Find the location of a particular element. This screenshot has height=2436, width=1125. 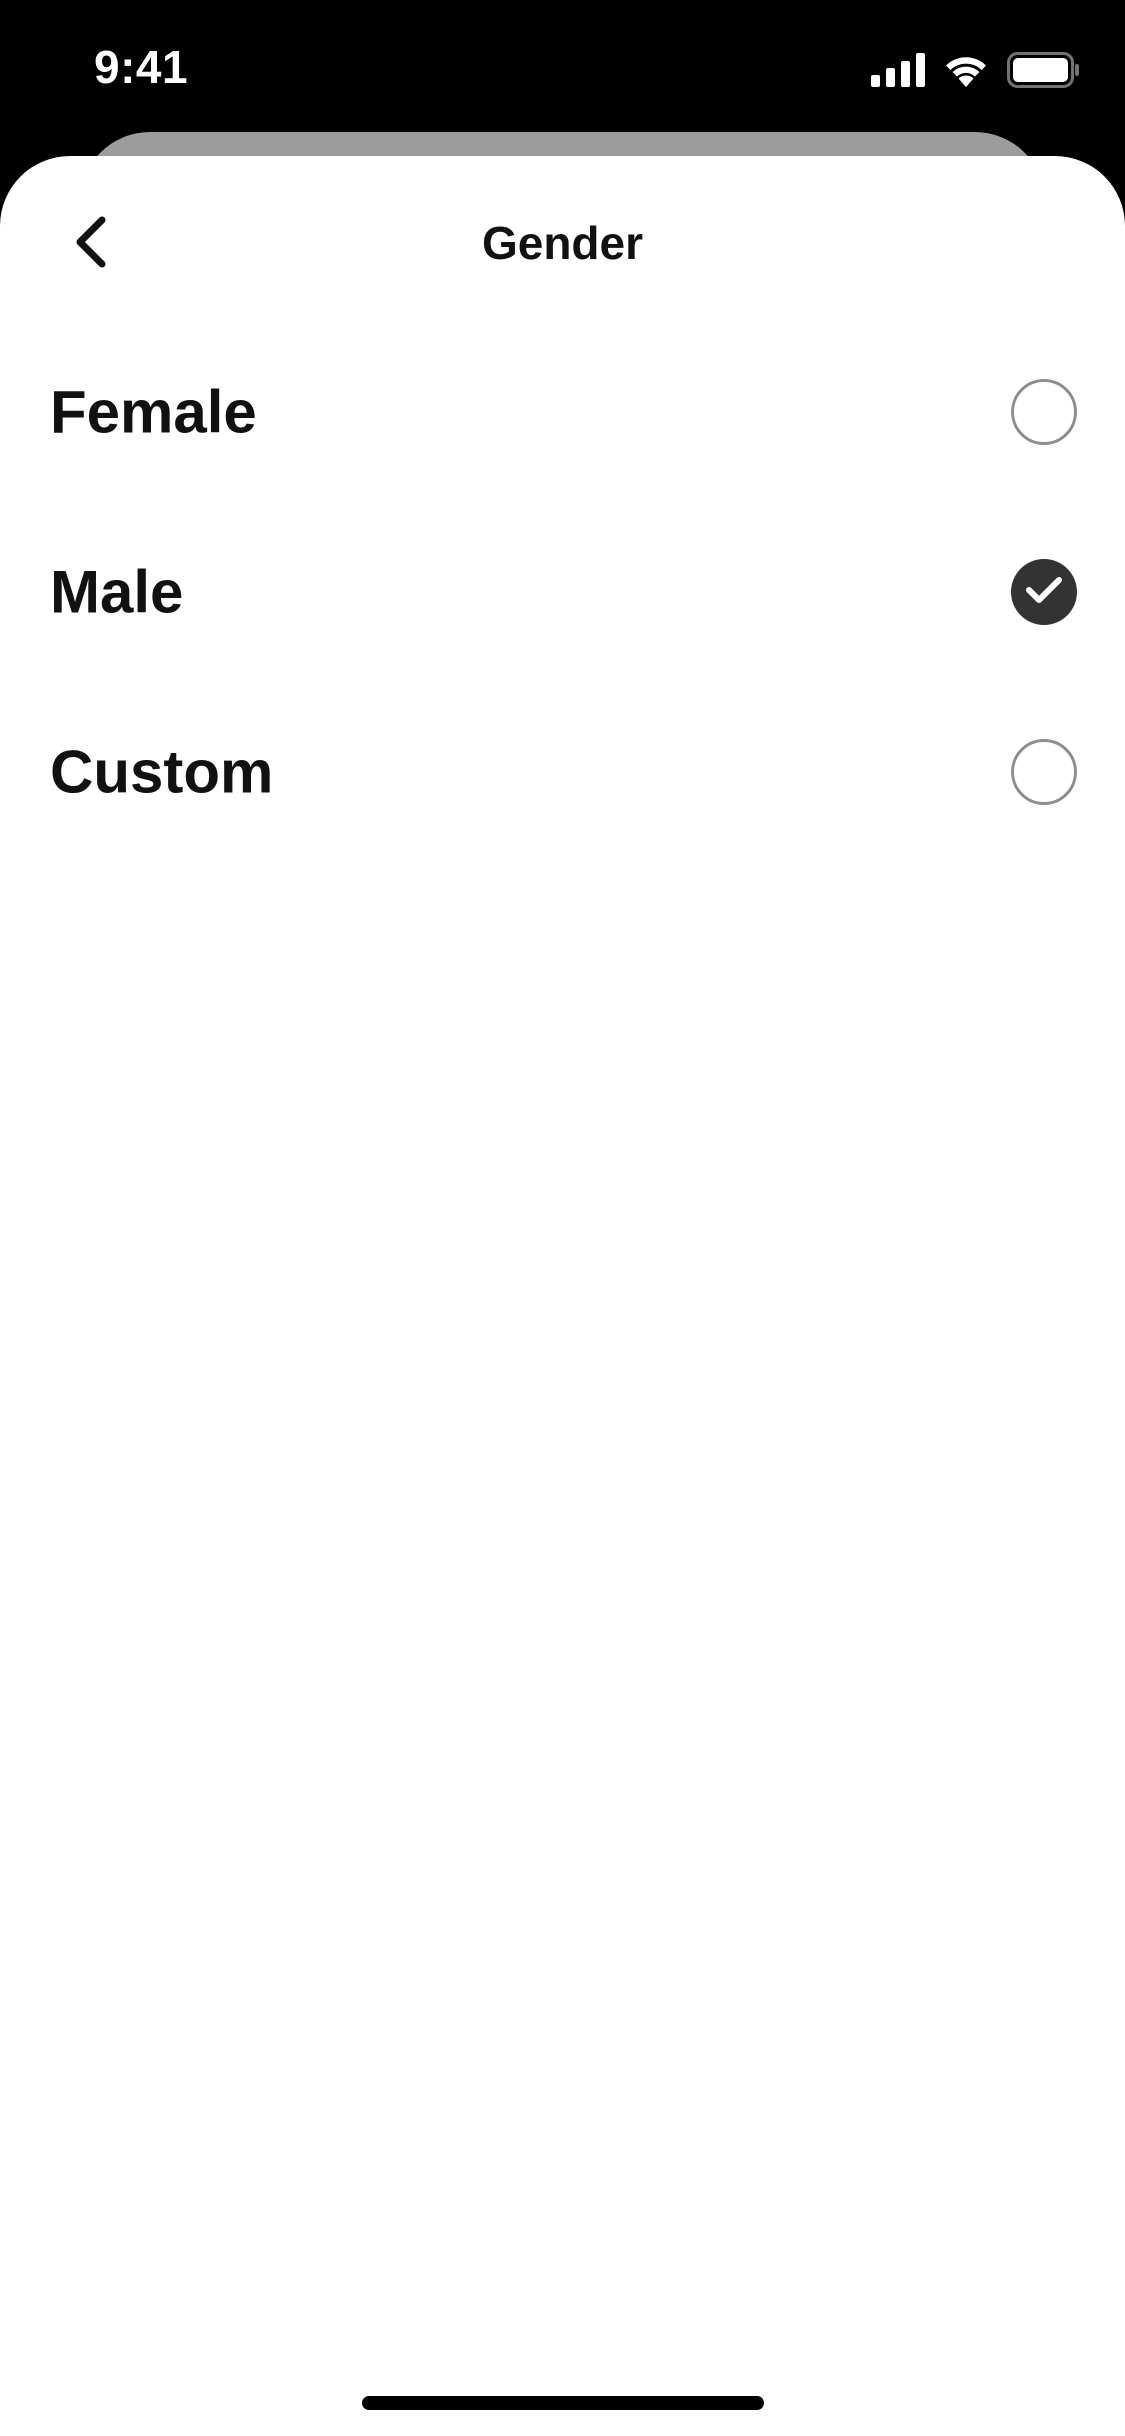

status-bar: 9:41 is located at coordinates (562, 66).